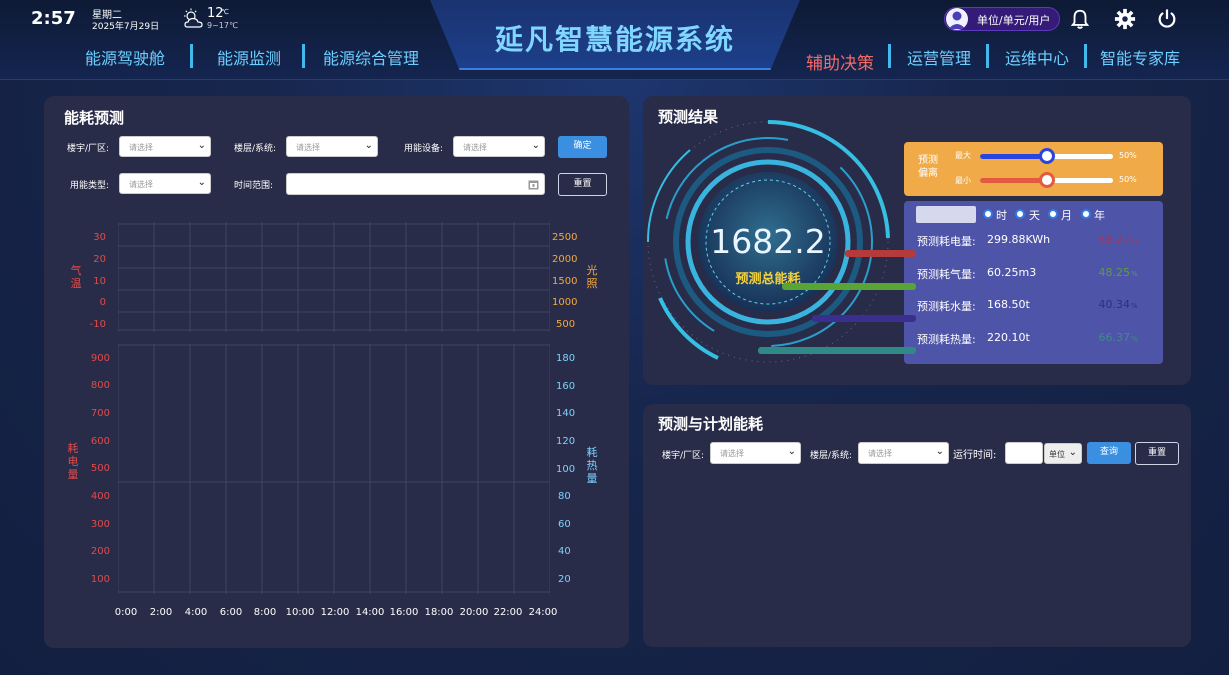 This screenshot has height=675, width=1229. Describe the element at coordinates (566, 386) in the screenshot. I see `heat-tick: 160` at that location.